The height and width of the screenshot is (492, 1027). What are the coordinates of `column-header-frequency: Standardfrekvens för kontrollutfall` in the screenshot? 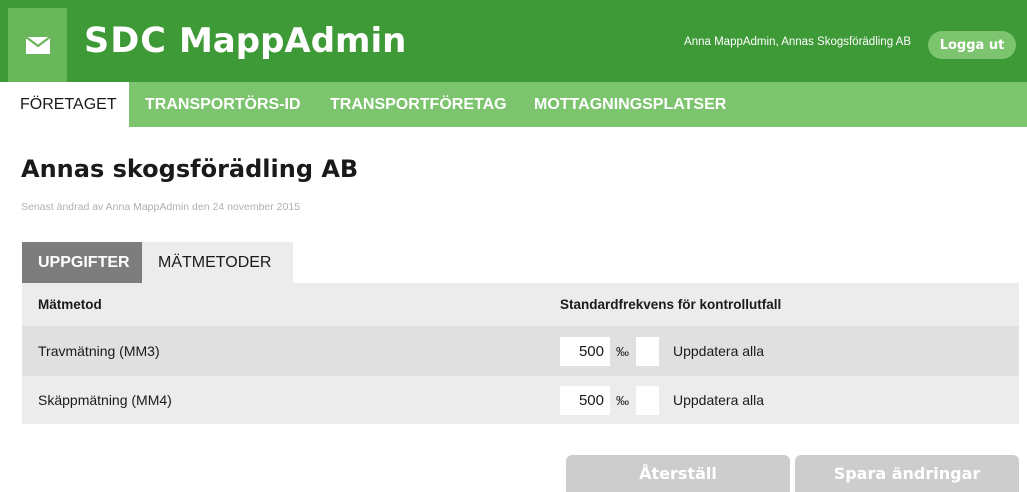 It's located at (671, 304).